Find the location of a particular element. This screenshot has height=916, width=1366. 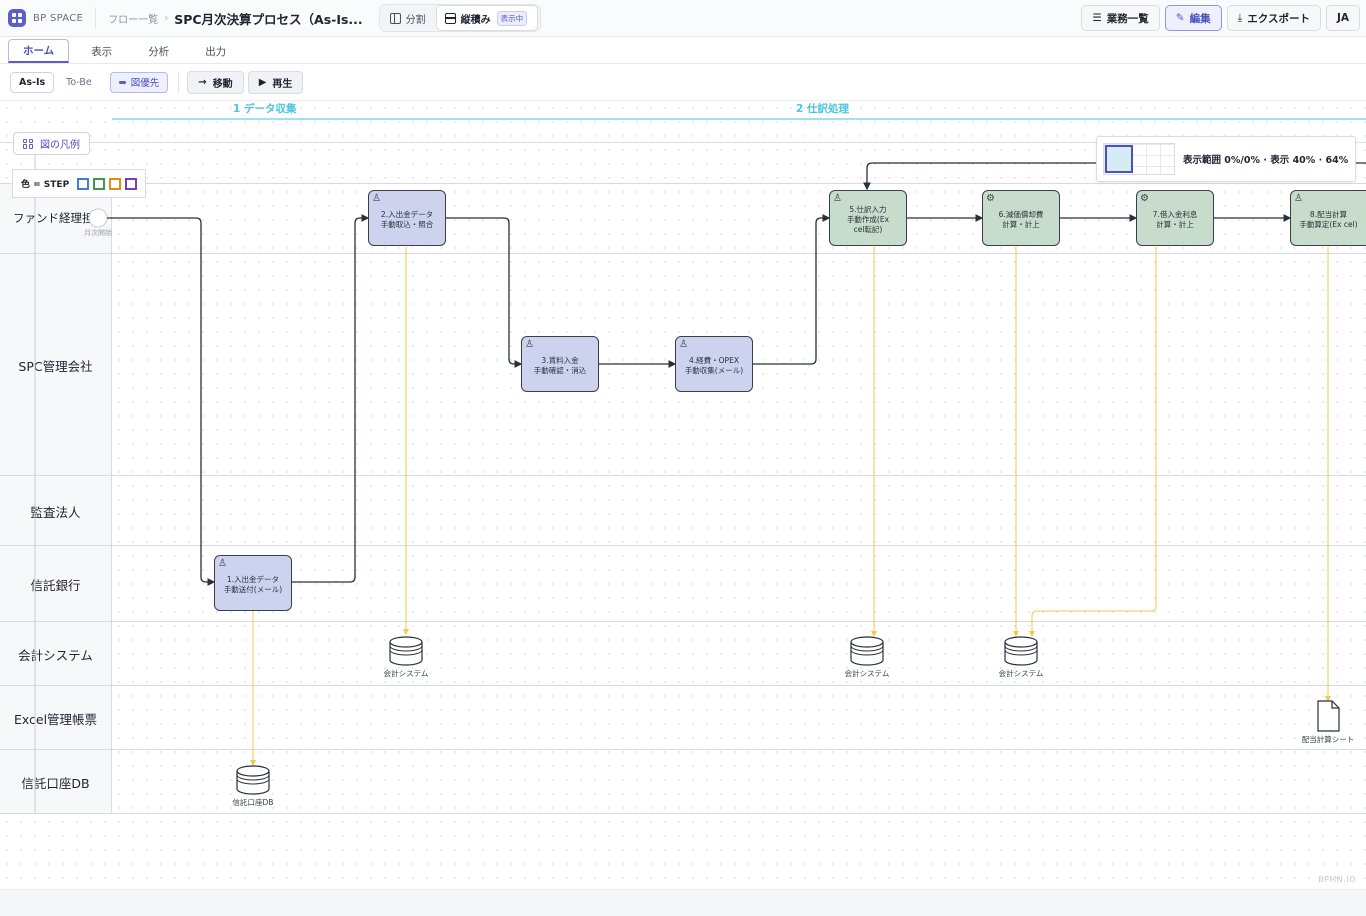

lane-accounting-system: 会計システム is located at coordinates (683, 653).